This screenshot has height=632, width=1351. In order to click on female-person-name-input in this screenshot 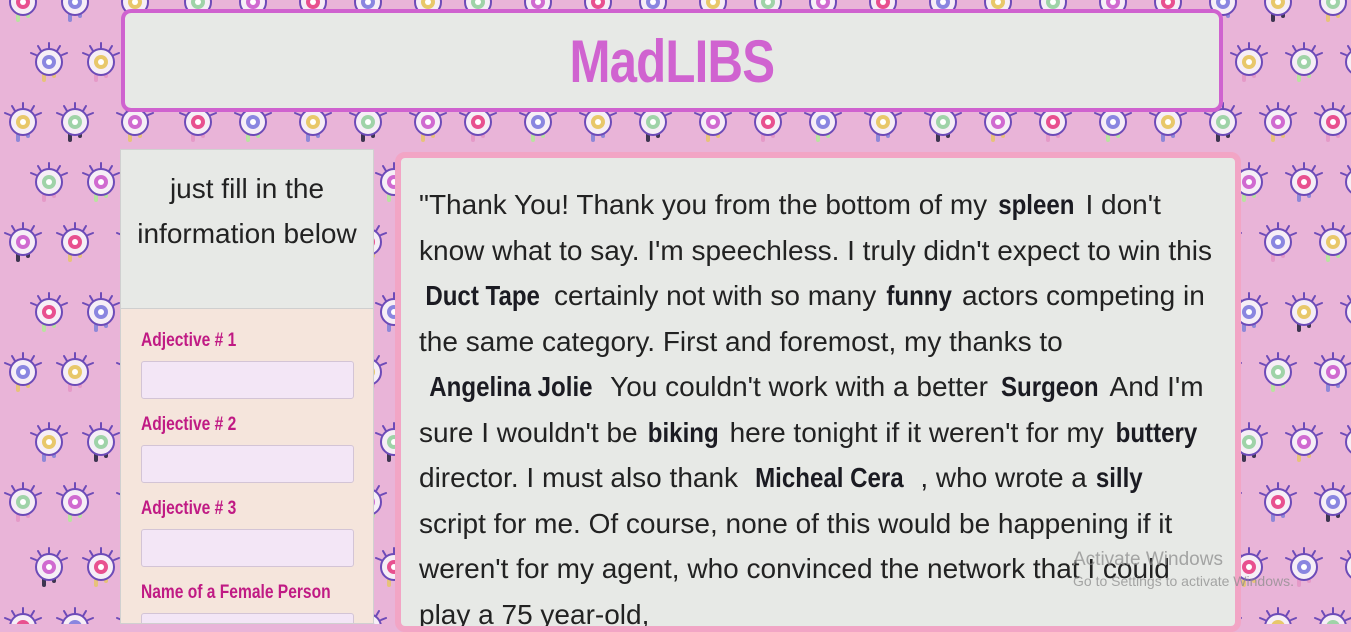, I will do `click(247, 618)`.